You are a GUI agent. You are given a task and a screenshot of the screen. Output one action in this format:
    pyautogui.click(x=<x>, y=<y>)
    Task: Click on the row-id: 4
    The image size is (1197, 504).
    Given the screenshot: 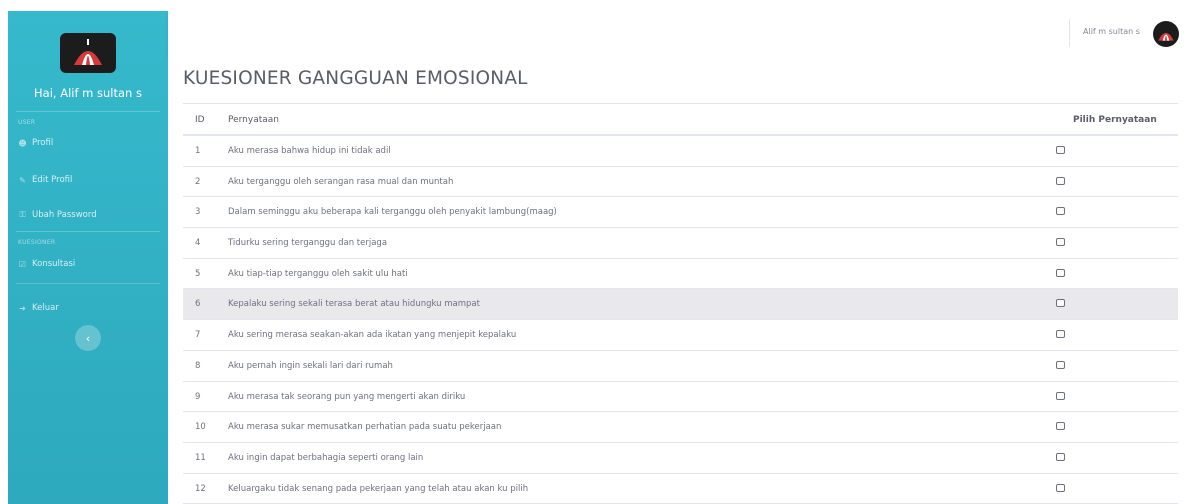 What is the action you would take?
    pyautogui.click(x=198, y=243)
    